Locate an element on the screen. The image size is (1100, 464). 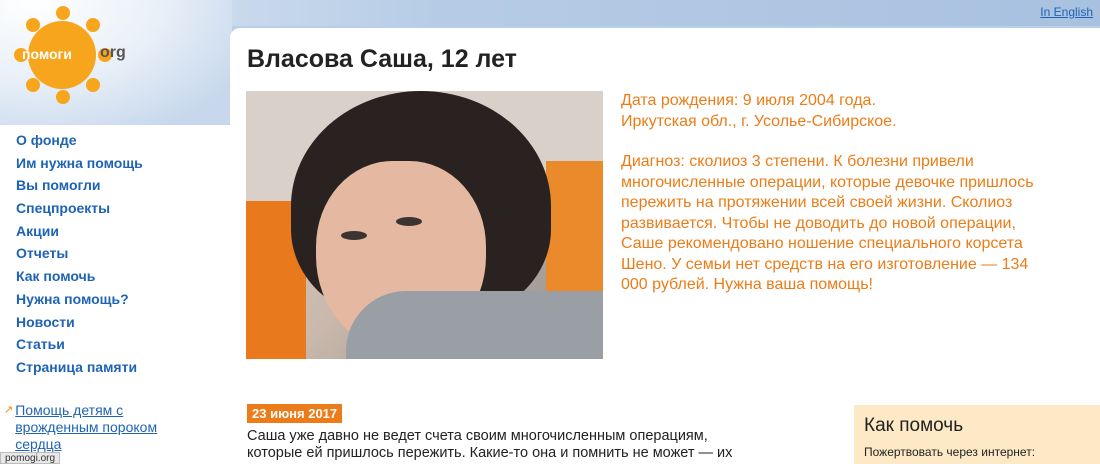
nav-item-memorial: Страница памяти is located at coordinates (79, 368).